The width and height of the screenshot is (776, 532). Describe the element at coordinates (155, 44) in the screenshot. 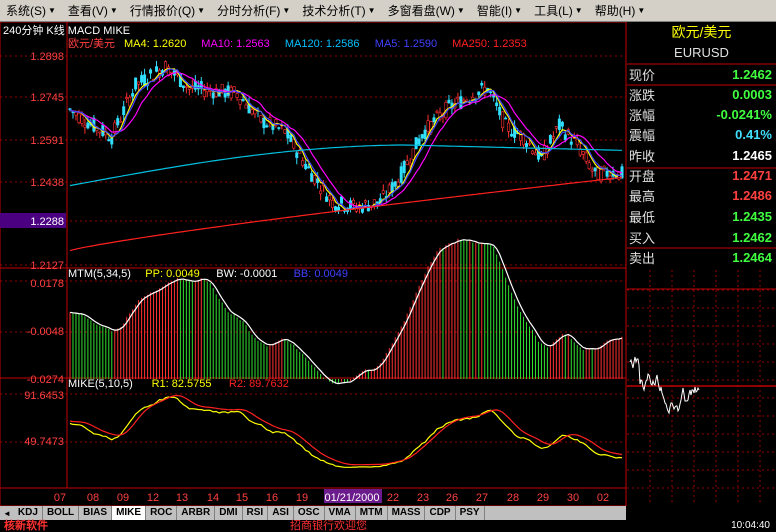

I see `price-legend-item: MA4: 1.2620` at that location.